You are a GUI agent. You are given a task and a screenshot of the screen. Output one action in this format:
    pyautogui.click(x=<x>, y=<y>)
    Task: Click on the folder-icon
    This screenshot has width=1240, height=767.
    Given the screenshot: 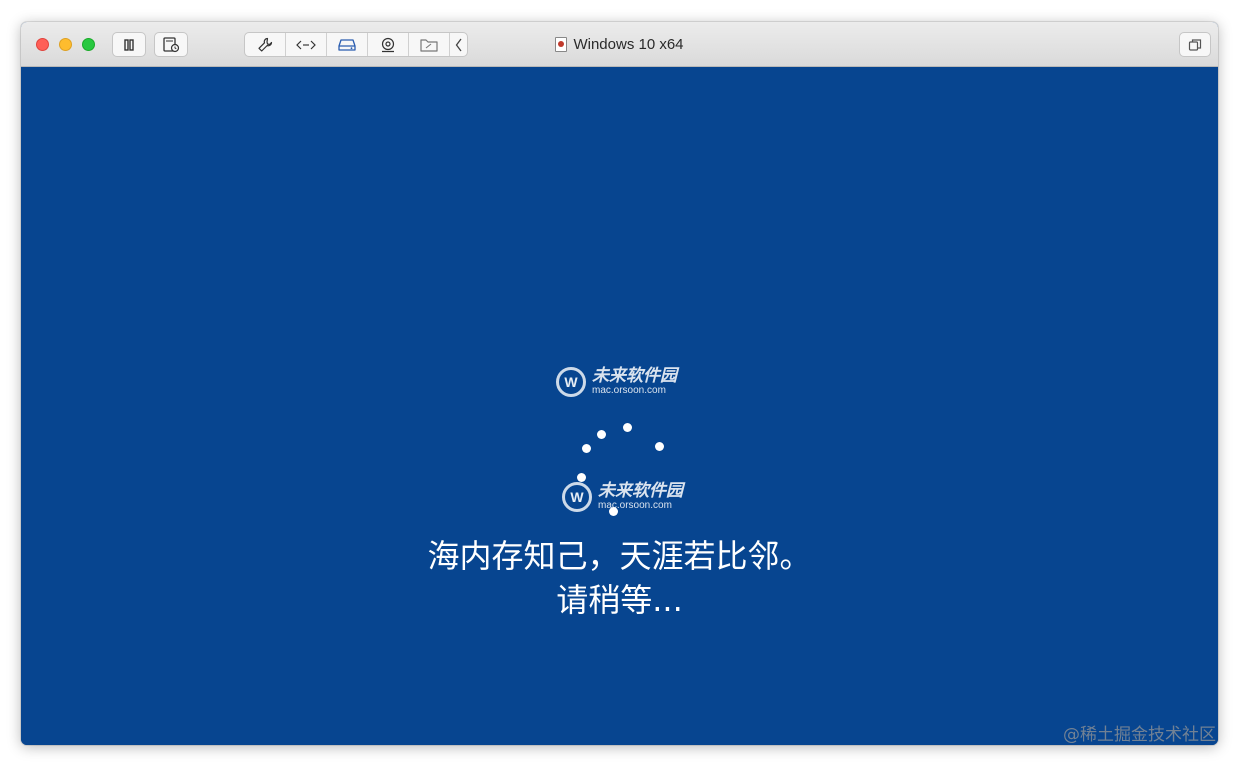 What is the action you would take?
    pyautogui.click(x=429, y=45)
    